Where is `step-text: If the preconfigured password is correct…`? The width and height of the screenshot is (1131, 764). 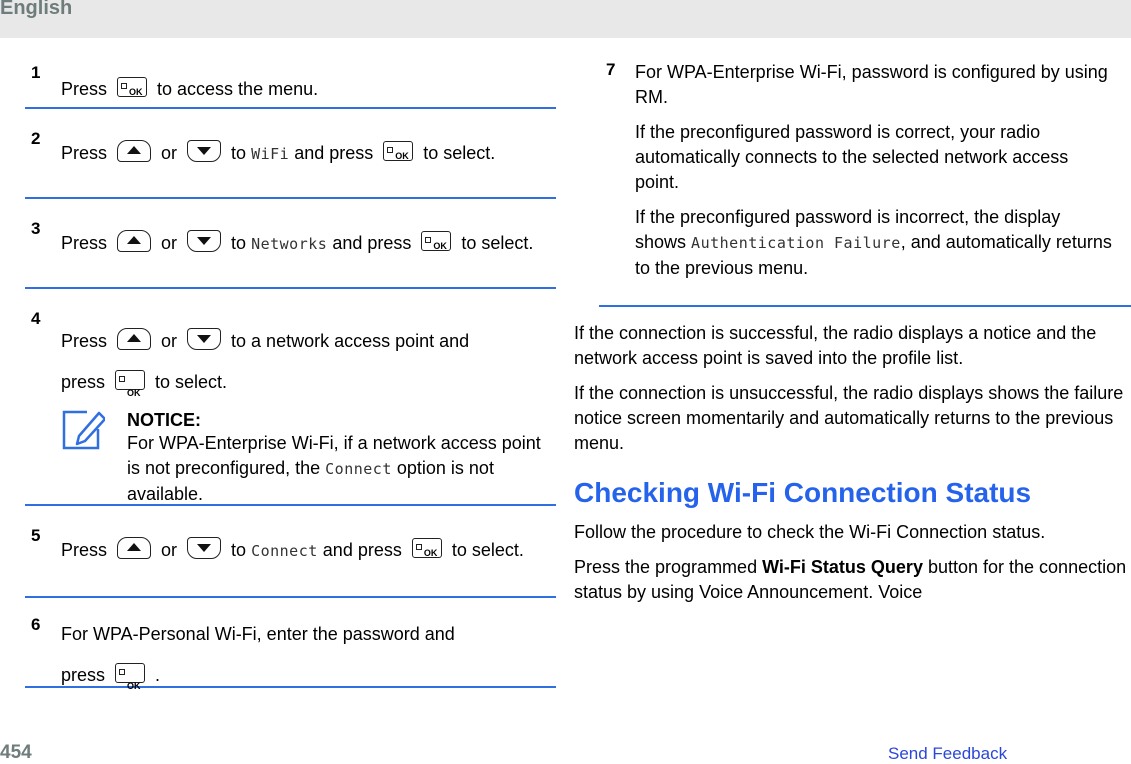 step-text: If the preconfigured password is correct… is located at coordinates (852, 157).